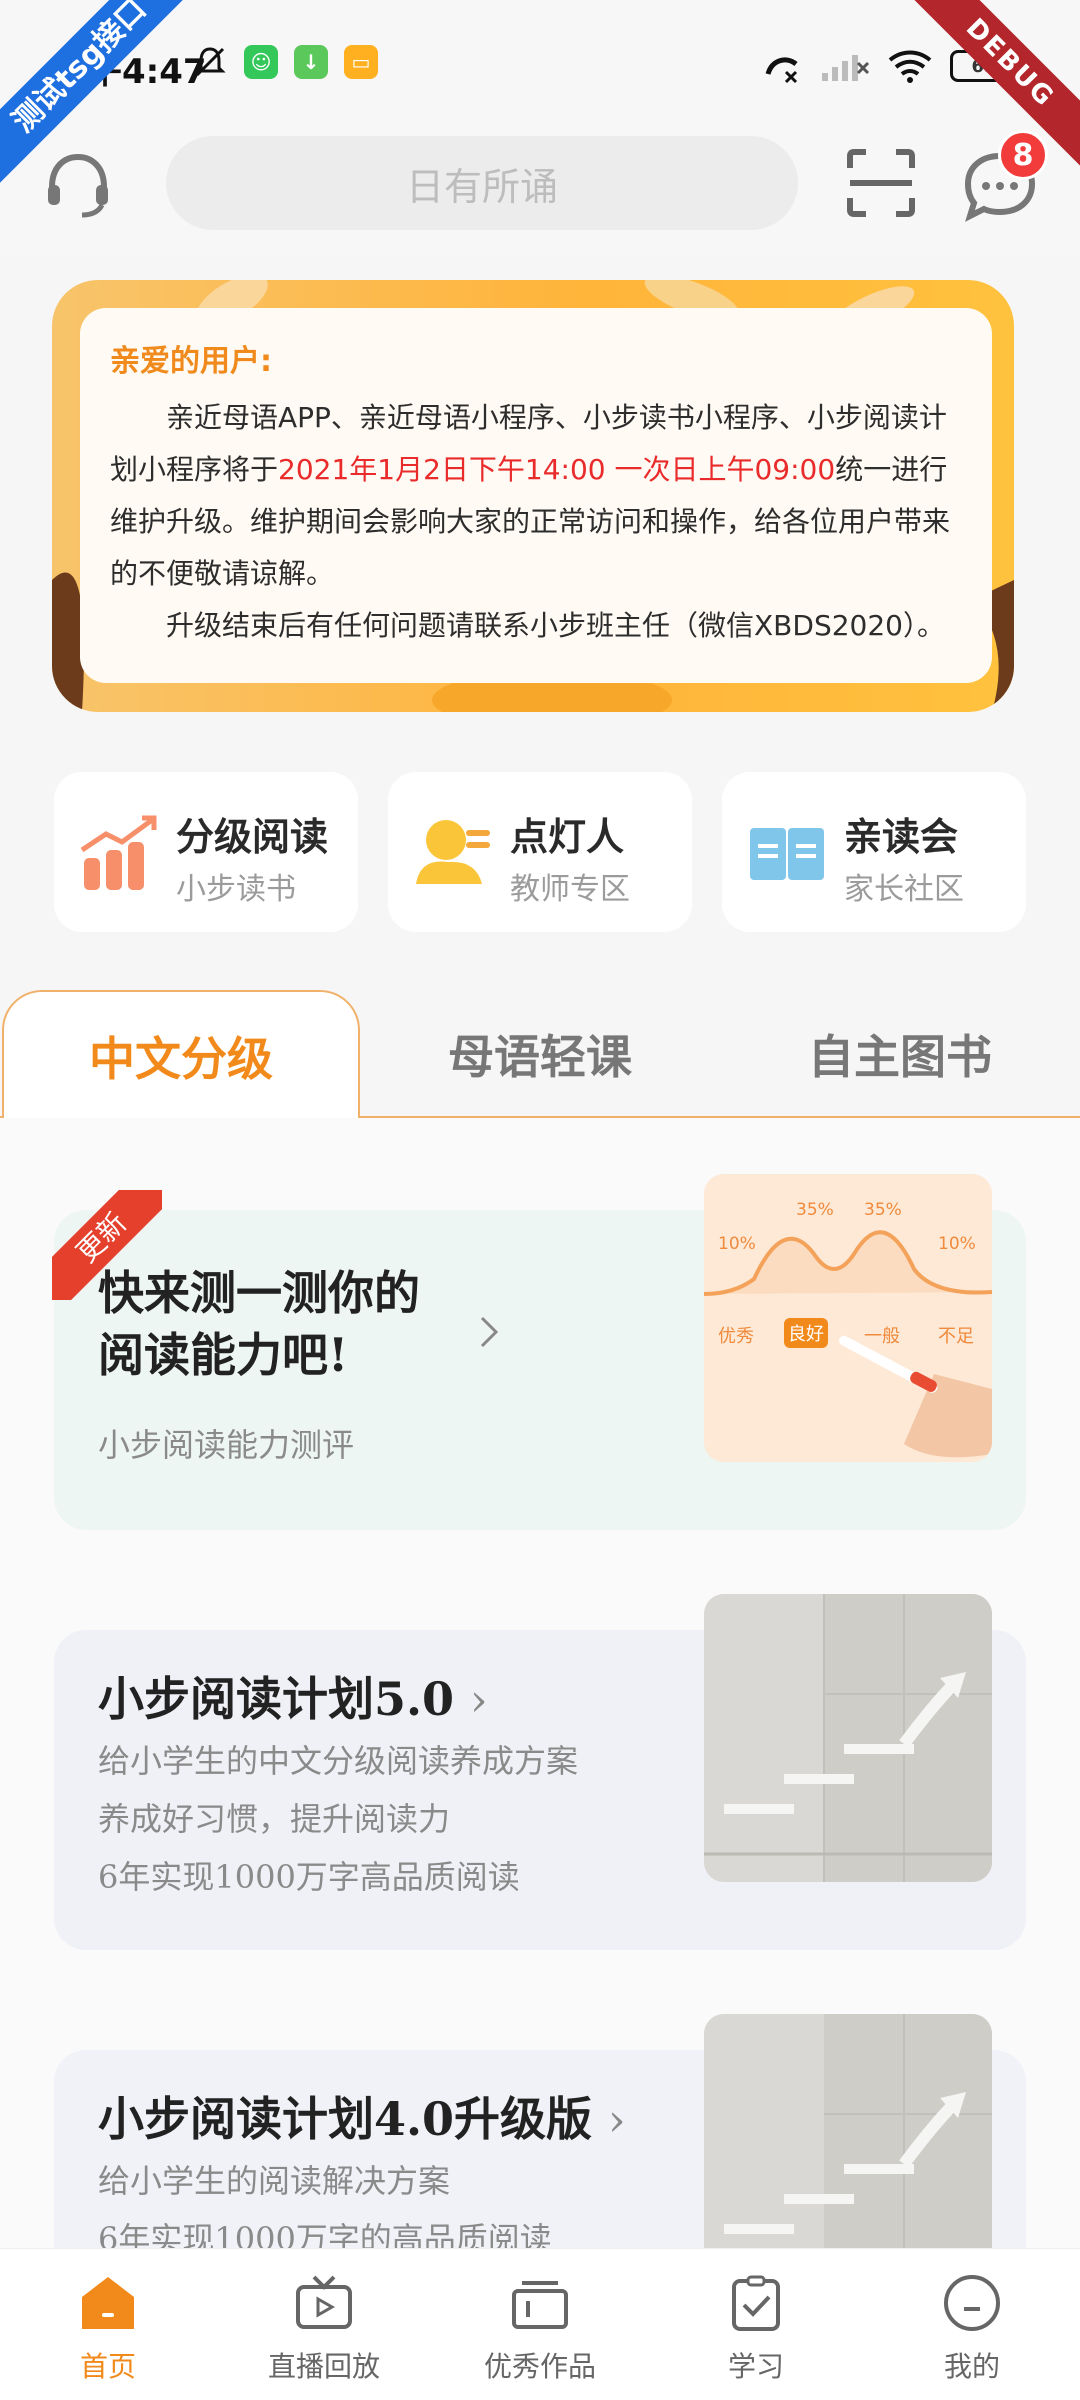 Image resolution: width=1080 pixels, height=2400 pixels. What do you see at coordinates (236, 889) in the screenshot?
I see `quick-entry-subtitle: 小步读书` at bounding box center [236, 889].